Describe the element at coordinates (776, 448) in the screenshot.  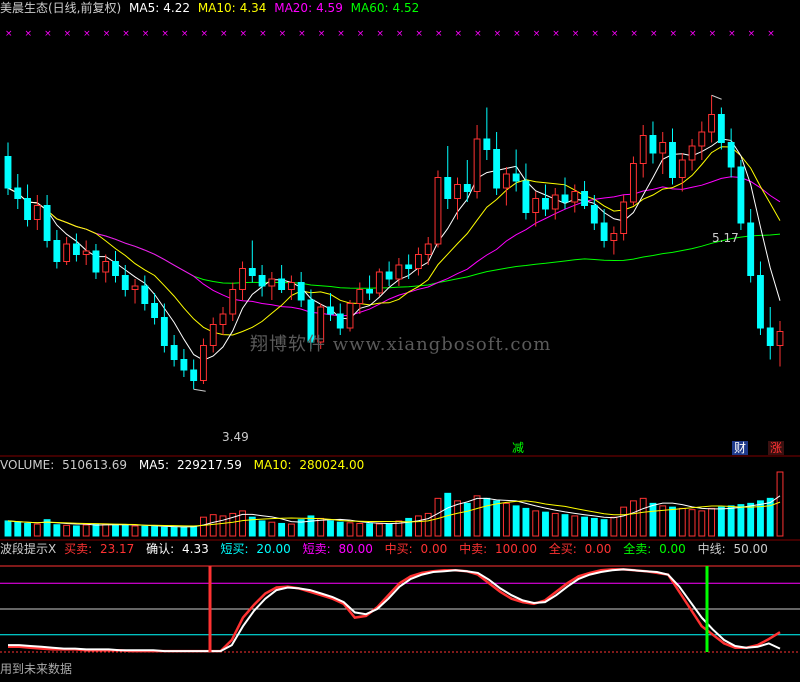
I see `tag-rise: 涨` at that location.